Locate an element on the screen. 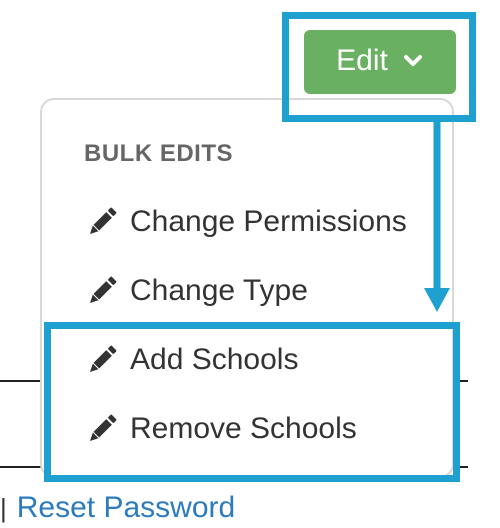  row-actions: | Reset Password is located at coordinates (117, 508).